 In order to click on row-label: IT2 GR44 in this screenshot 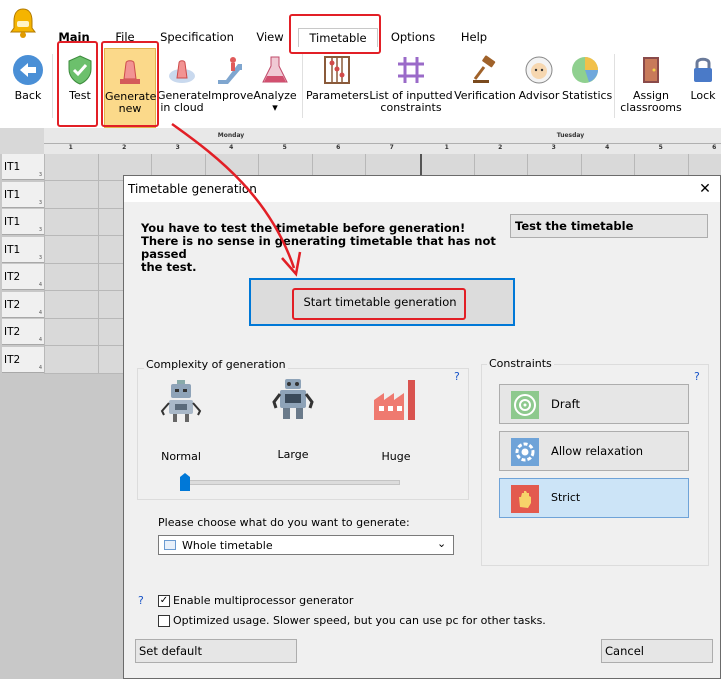, I will do `click(23, 369)`.